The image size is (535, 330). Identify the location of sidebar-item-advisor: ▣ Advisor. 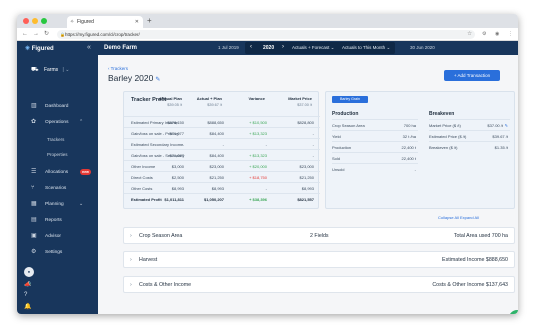
(57, 236).